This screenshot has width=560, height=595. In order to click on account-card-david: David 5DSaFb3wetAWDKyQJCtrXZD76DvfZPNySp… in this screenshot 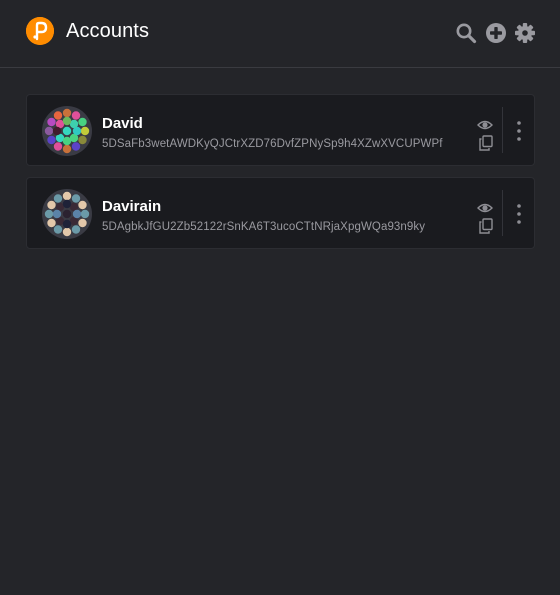, I will do `click(280, 130)`.